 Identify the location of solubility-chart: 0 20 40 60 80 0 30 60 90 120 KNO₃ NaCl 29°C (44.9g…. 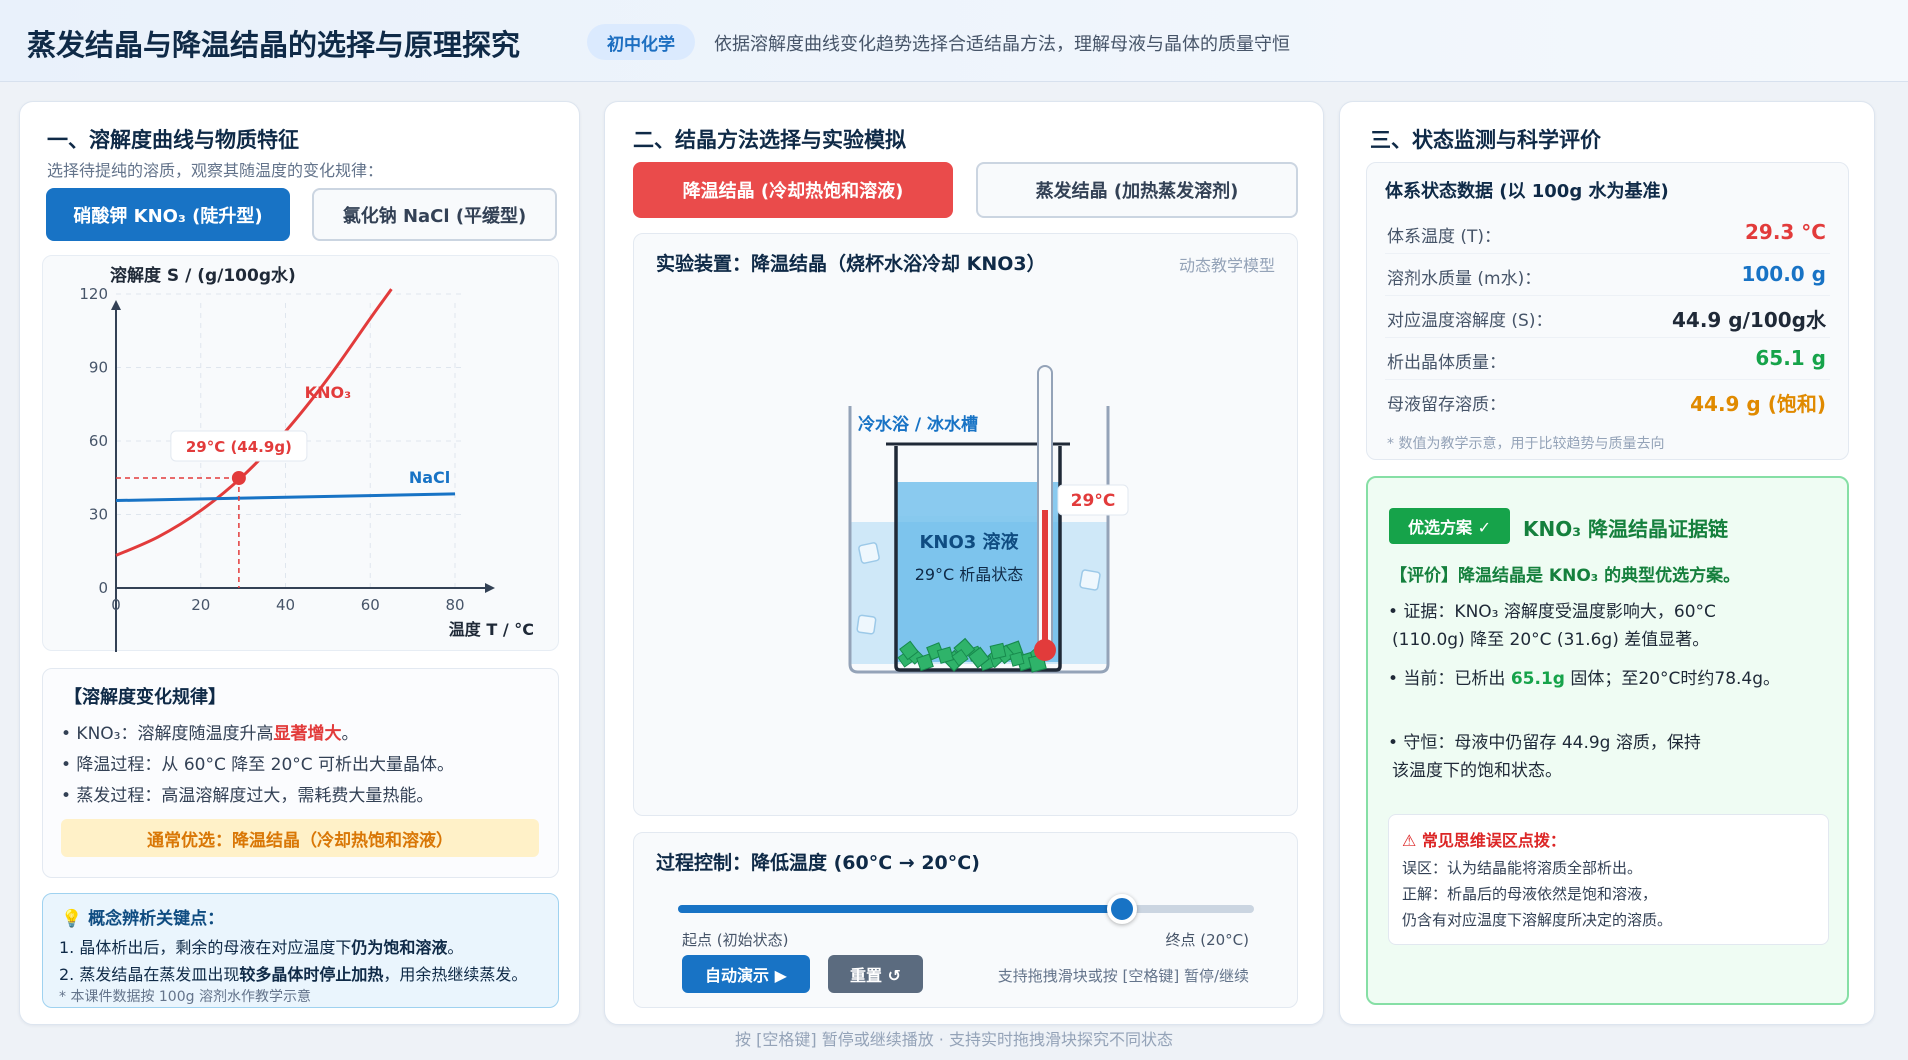
(306, 458).